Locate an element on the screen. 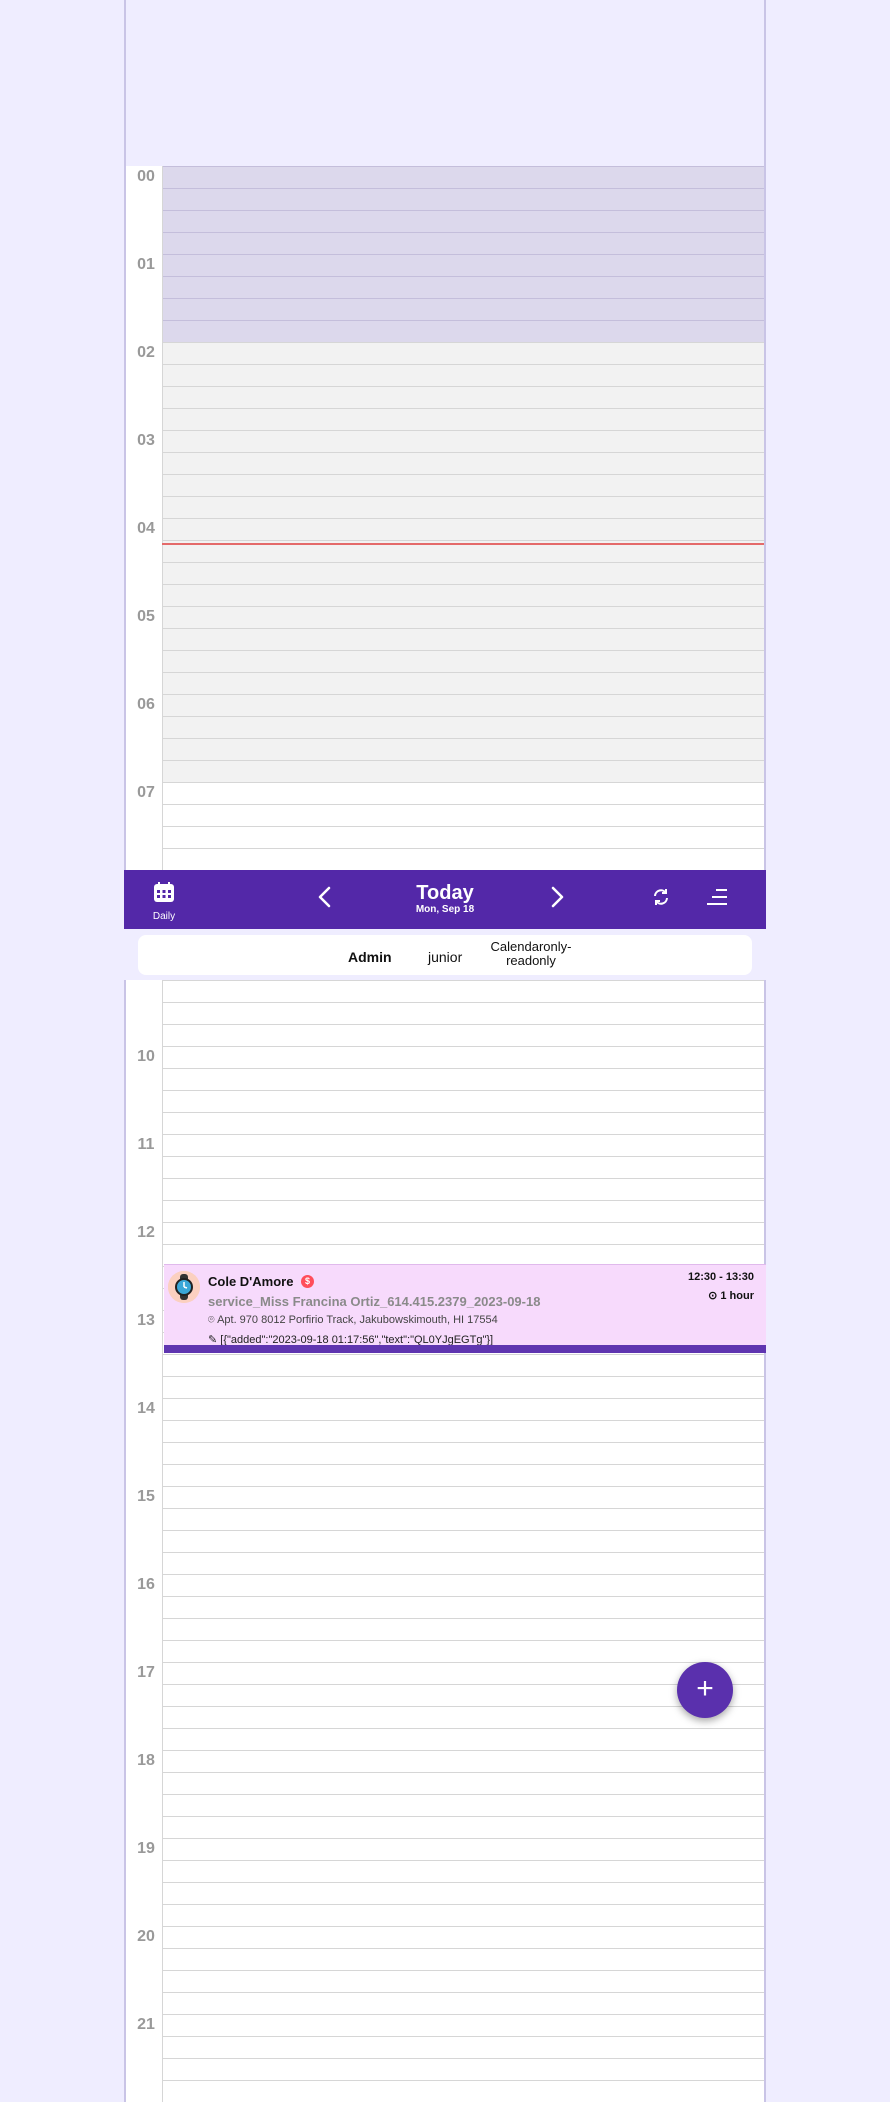 This screenshot has width=890, height=2102. calendar-toolbar: Daily Today Mon, Sep 18 is located at coordinates (445, 899).